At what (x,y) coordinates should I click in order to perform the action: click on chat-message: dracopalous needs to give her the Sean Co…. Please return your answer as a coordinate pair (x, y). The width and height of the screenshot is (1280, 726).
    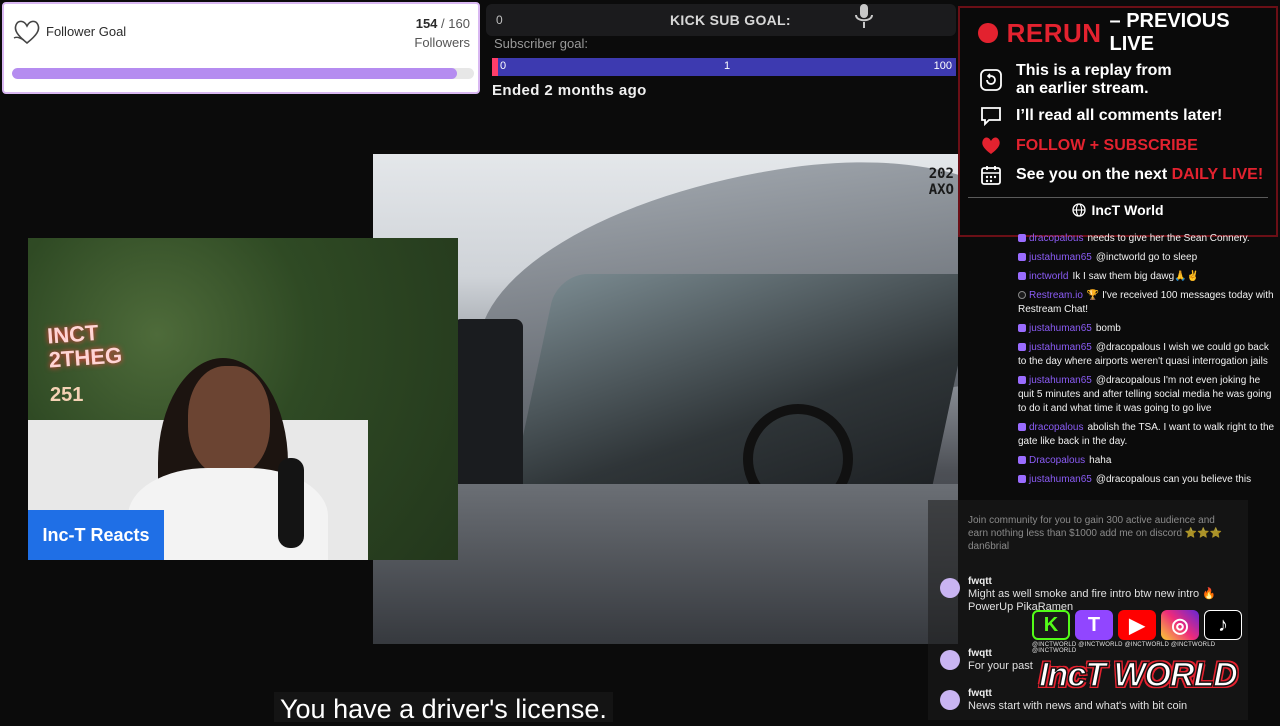
    Looking at the image, I should click on (1146, 239).